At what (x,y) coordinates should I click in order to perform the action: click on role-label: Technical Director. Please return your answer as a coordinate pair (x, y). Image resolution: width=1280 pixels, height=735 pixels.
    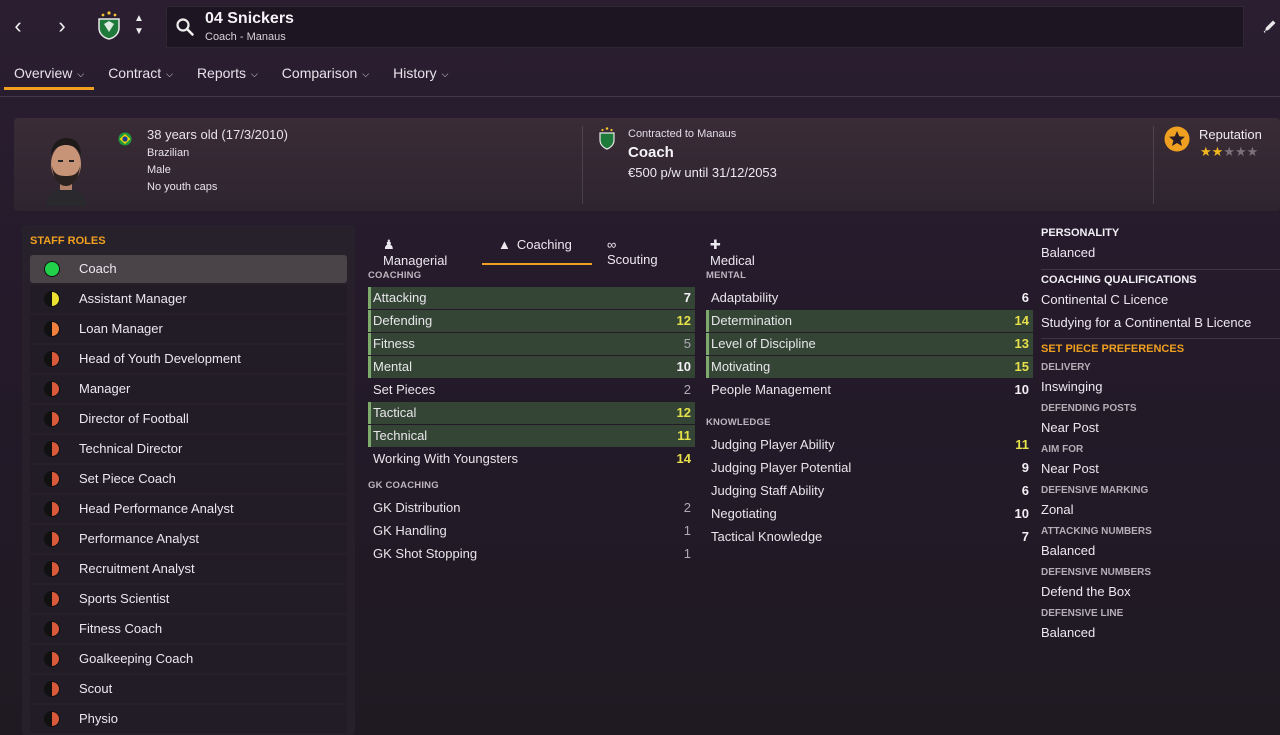
    Looking at the image, I should click on (131, 448).